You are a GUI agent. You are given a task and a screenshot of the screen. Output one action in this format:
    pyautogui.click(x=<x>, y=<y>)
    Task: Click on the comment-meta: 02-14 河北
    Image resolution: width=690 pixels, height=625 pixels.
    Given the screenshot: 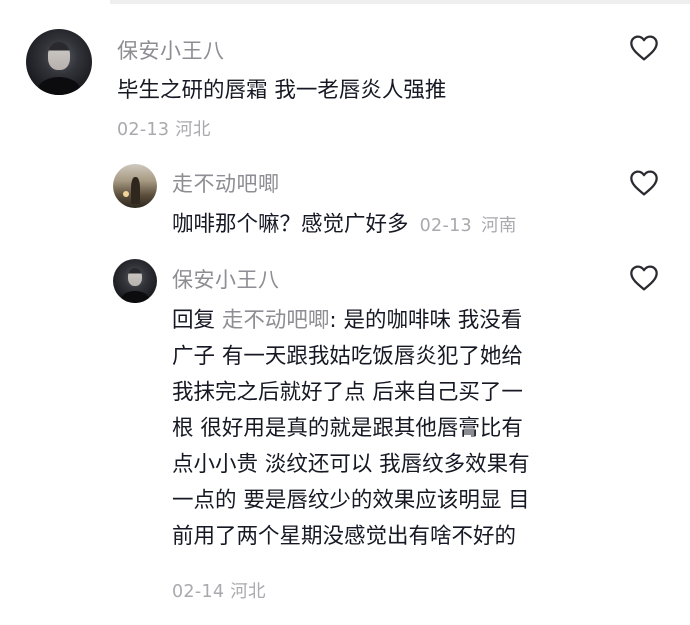 What is the action you would take?
    pyautogui.click(x=219, y=590)
    